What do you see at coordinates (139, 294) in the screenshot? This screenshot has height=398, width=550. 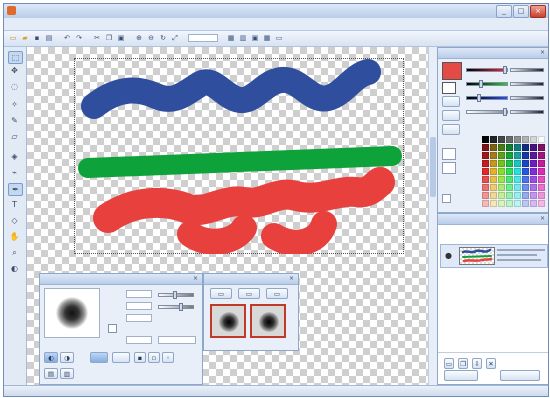 I see `size-field` at bounding box center [139, 294].